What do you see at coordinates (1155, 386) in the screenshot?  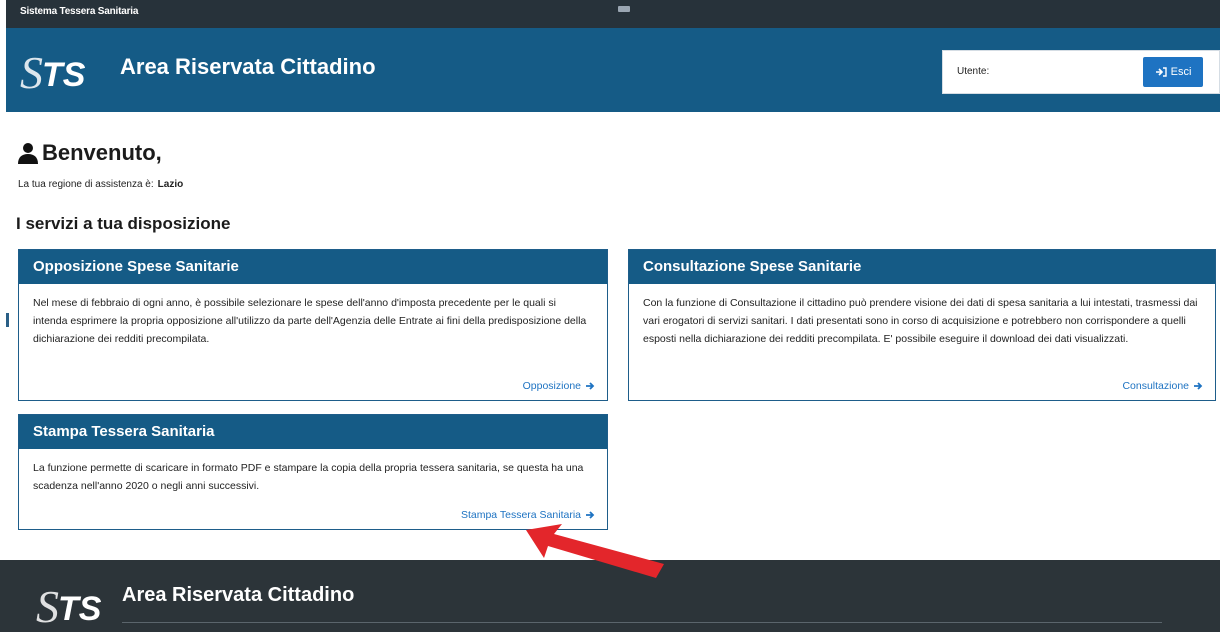 I see `link-label: Consultazione` at bounding box center [1155, 386].